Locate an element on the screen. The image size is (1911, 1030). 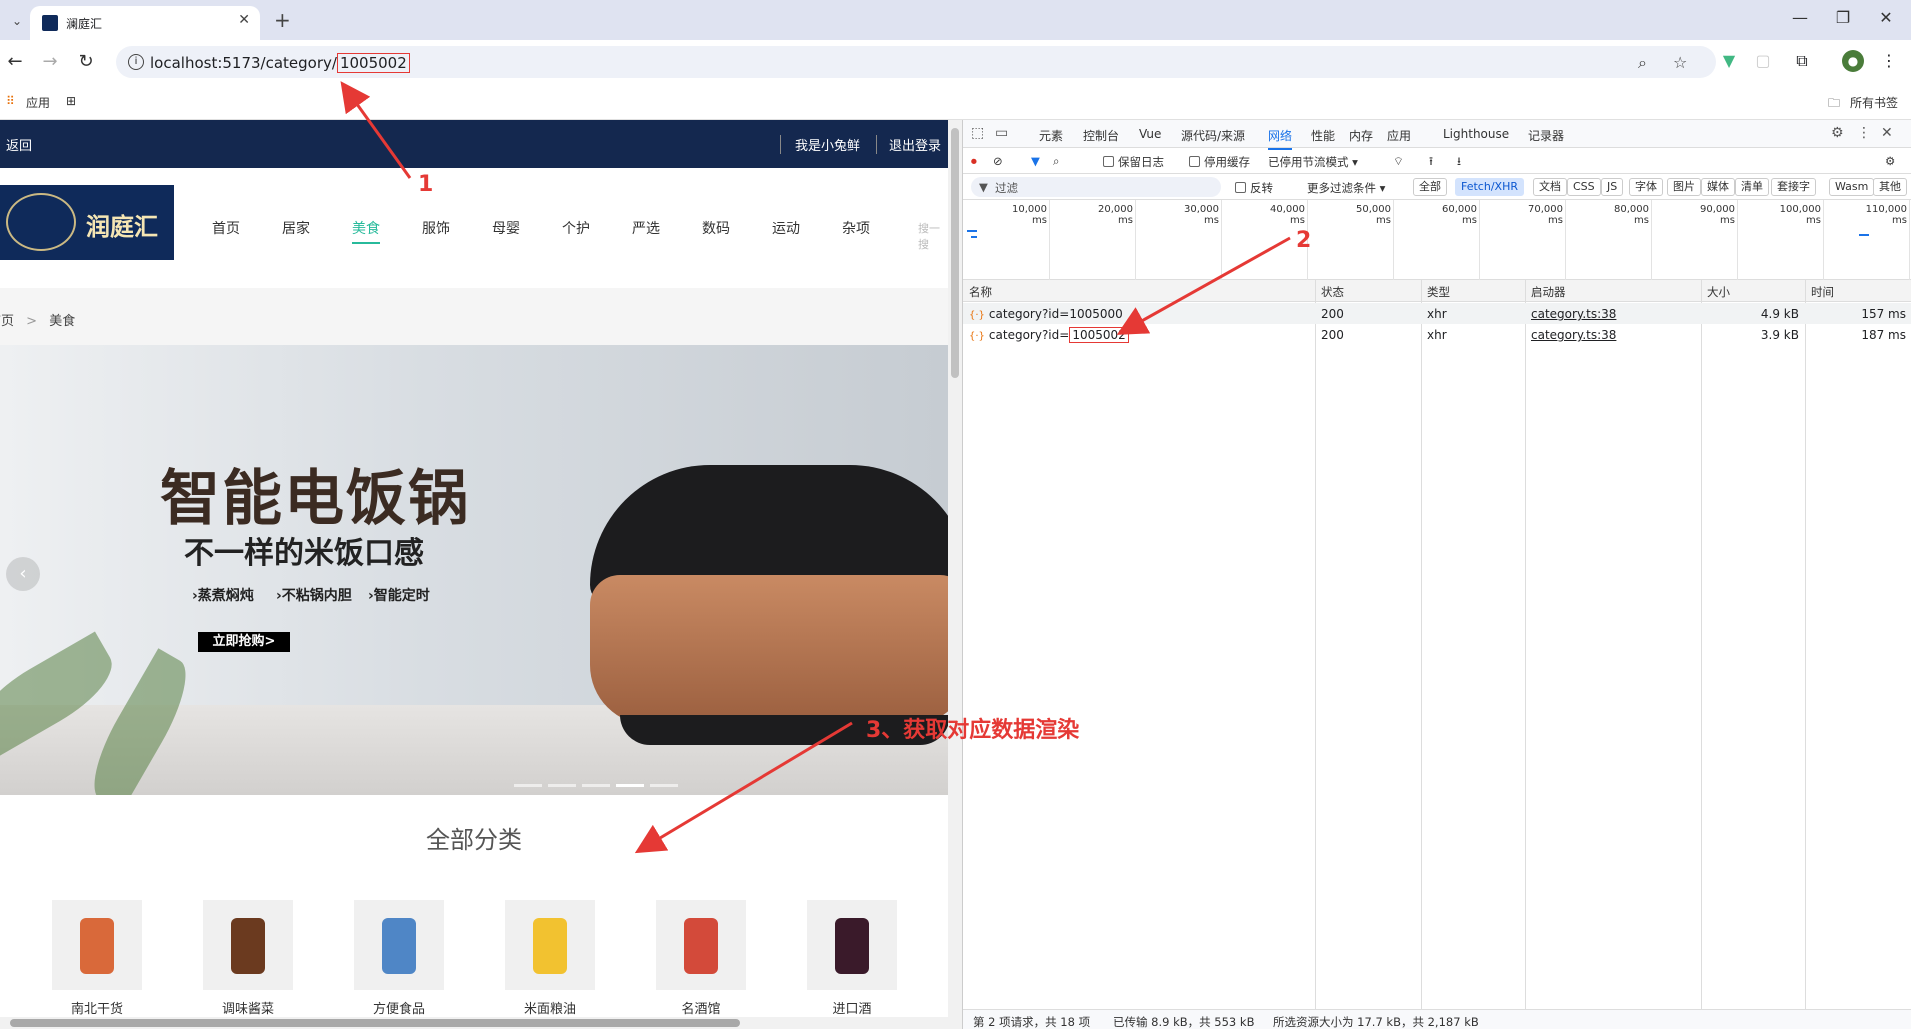
devtools-tab: Vue is located at coordinates (1150, 134).